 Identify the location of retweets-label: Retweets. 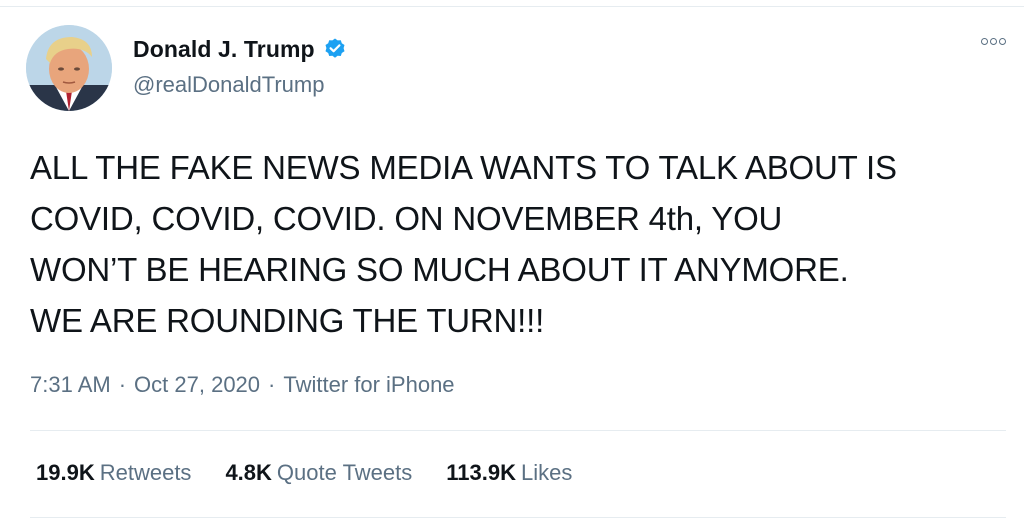
(145, 472).